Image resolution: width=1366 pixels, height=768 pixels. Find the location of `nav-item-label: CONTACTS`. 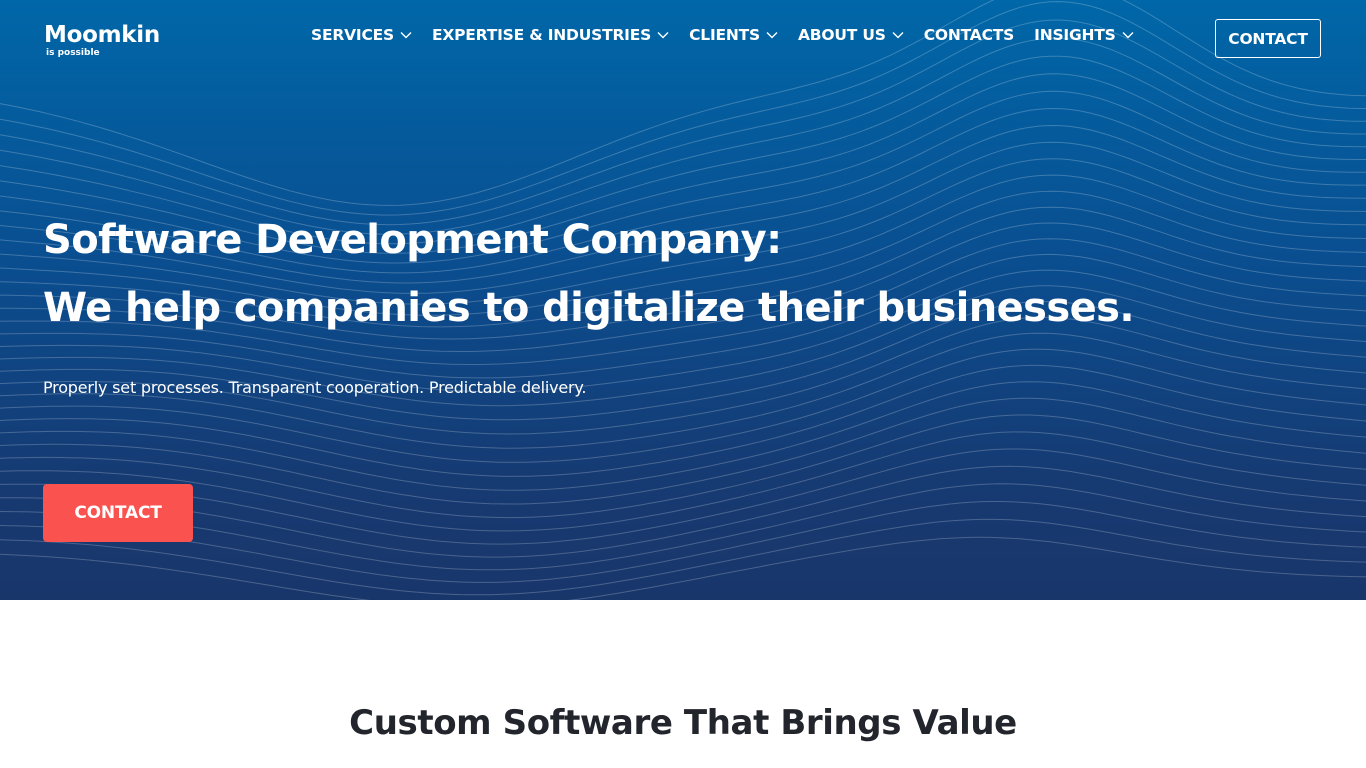

nav-item-label: CONTACTS is located at coordinates (969, 35).